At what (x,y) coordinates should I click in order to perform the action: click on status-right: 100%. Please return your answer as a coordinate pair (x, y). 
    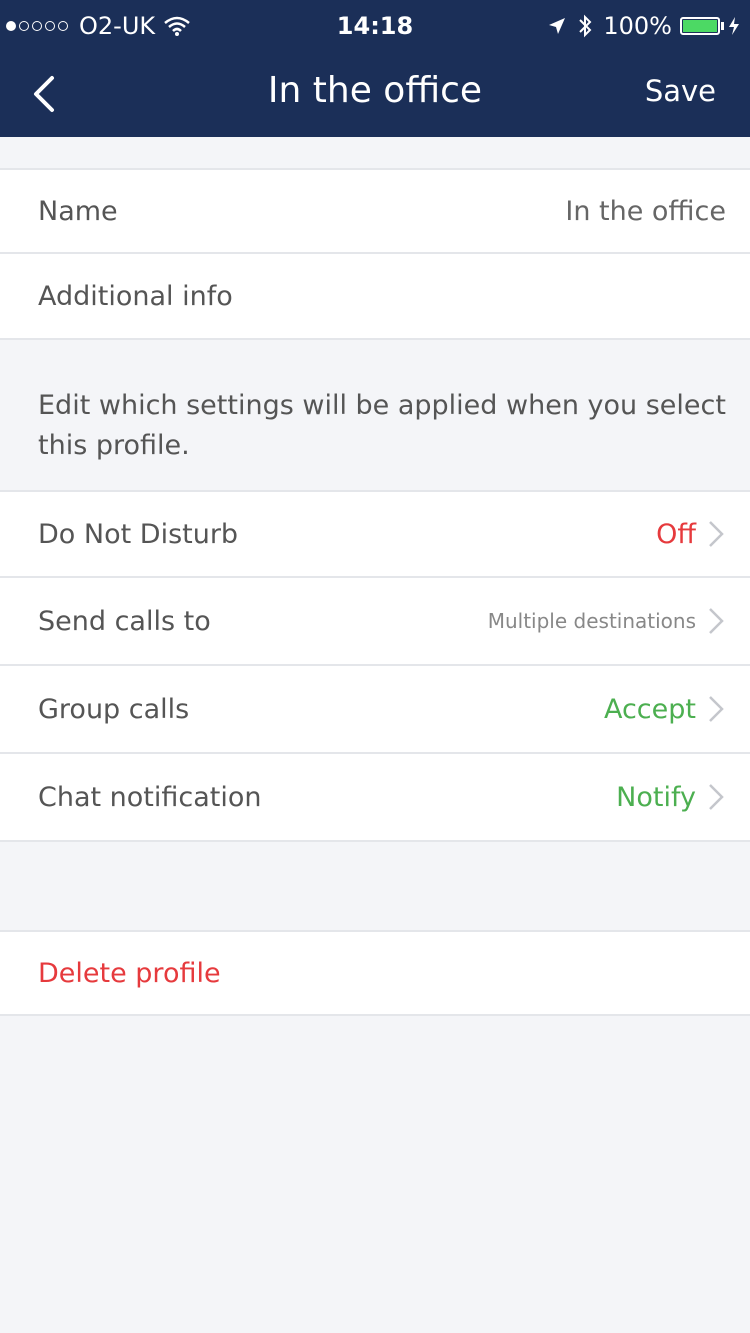
    Looking at the image, I should click on (643, 26).